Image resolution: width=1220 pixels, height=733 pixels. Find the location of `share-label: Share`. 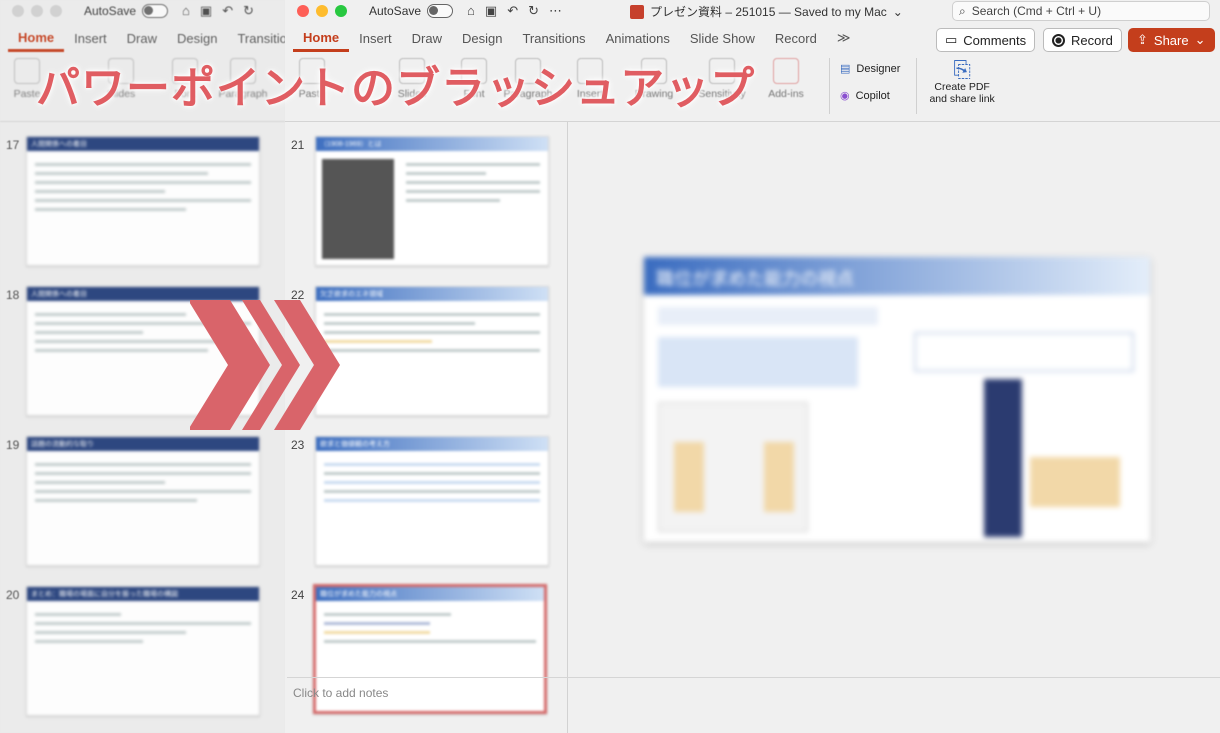

share-label: Share is located at coordinates (1171, 40).